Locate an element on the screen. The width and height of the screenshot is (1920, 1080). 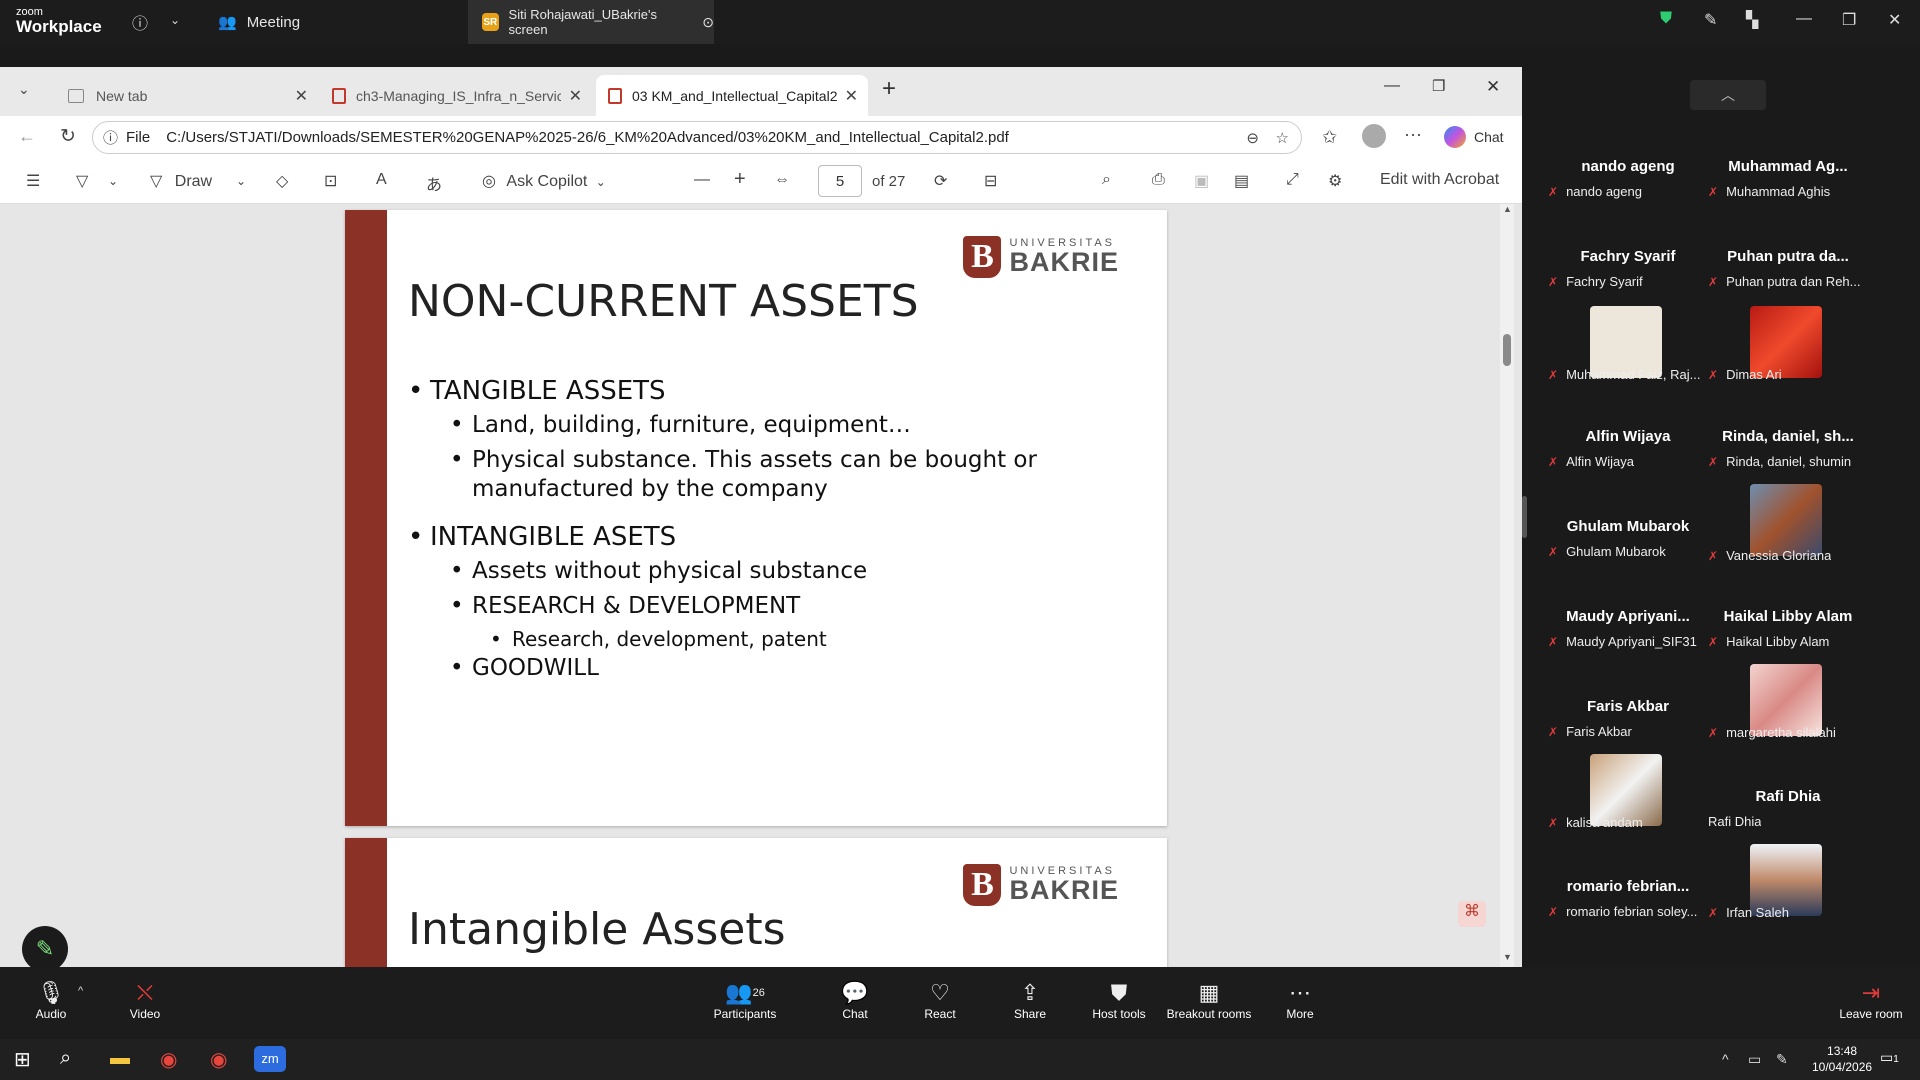
shield-icon: ⛊ is located at coordinates (1666, 19).